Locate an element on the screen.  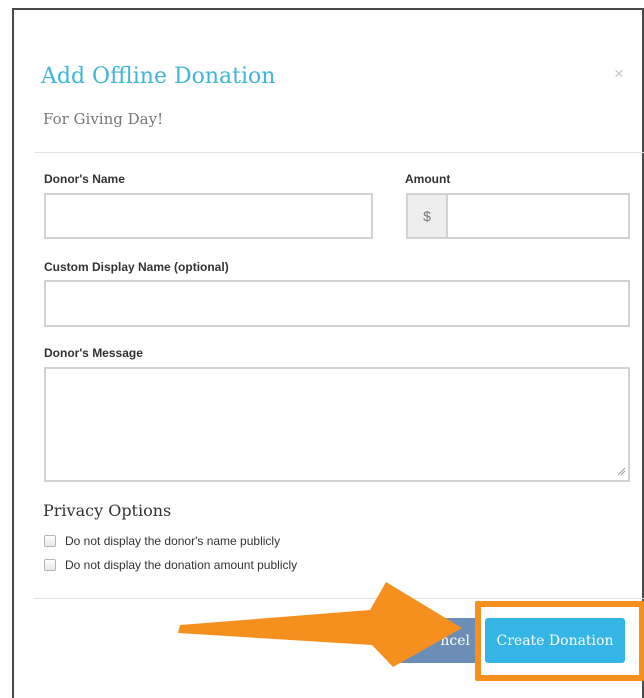
amount-input is located at coordinates (538, 216).